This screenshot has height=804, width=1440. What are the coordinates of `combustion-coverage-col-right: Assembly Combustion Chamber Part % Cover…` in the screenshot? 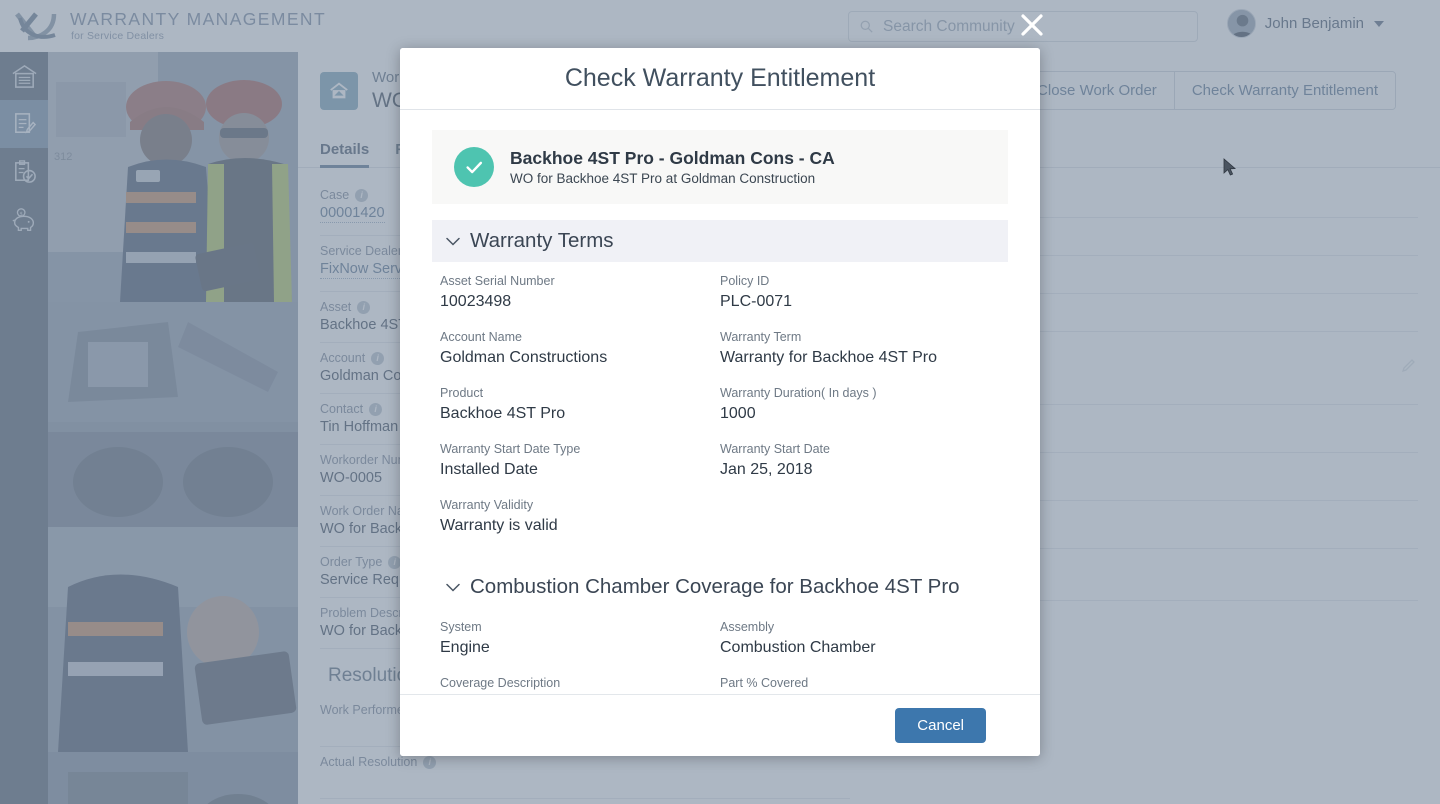 It's located at (860, 657).